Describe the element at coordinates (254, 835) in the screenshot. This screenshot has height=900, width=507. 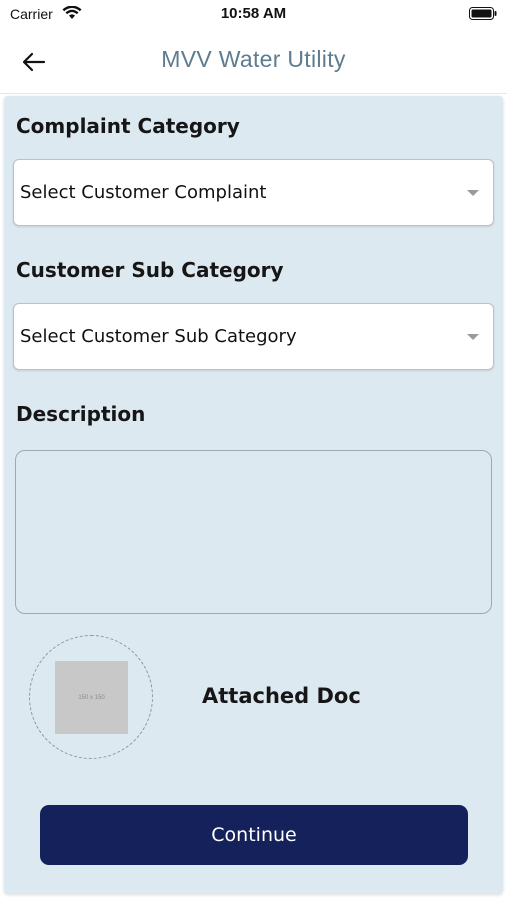
I see `continue-button: Continue` at that location.